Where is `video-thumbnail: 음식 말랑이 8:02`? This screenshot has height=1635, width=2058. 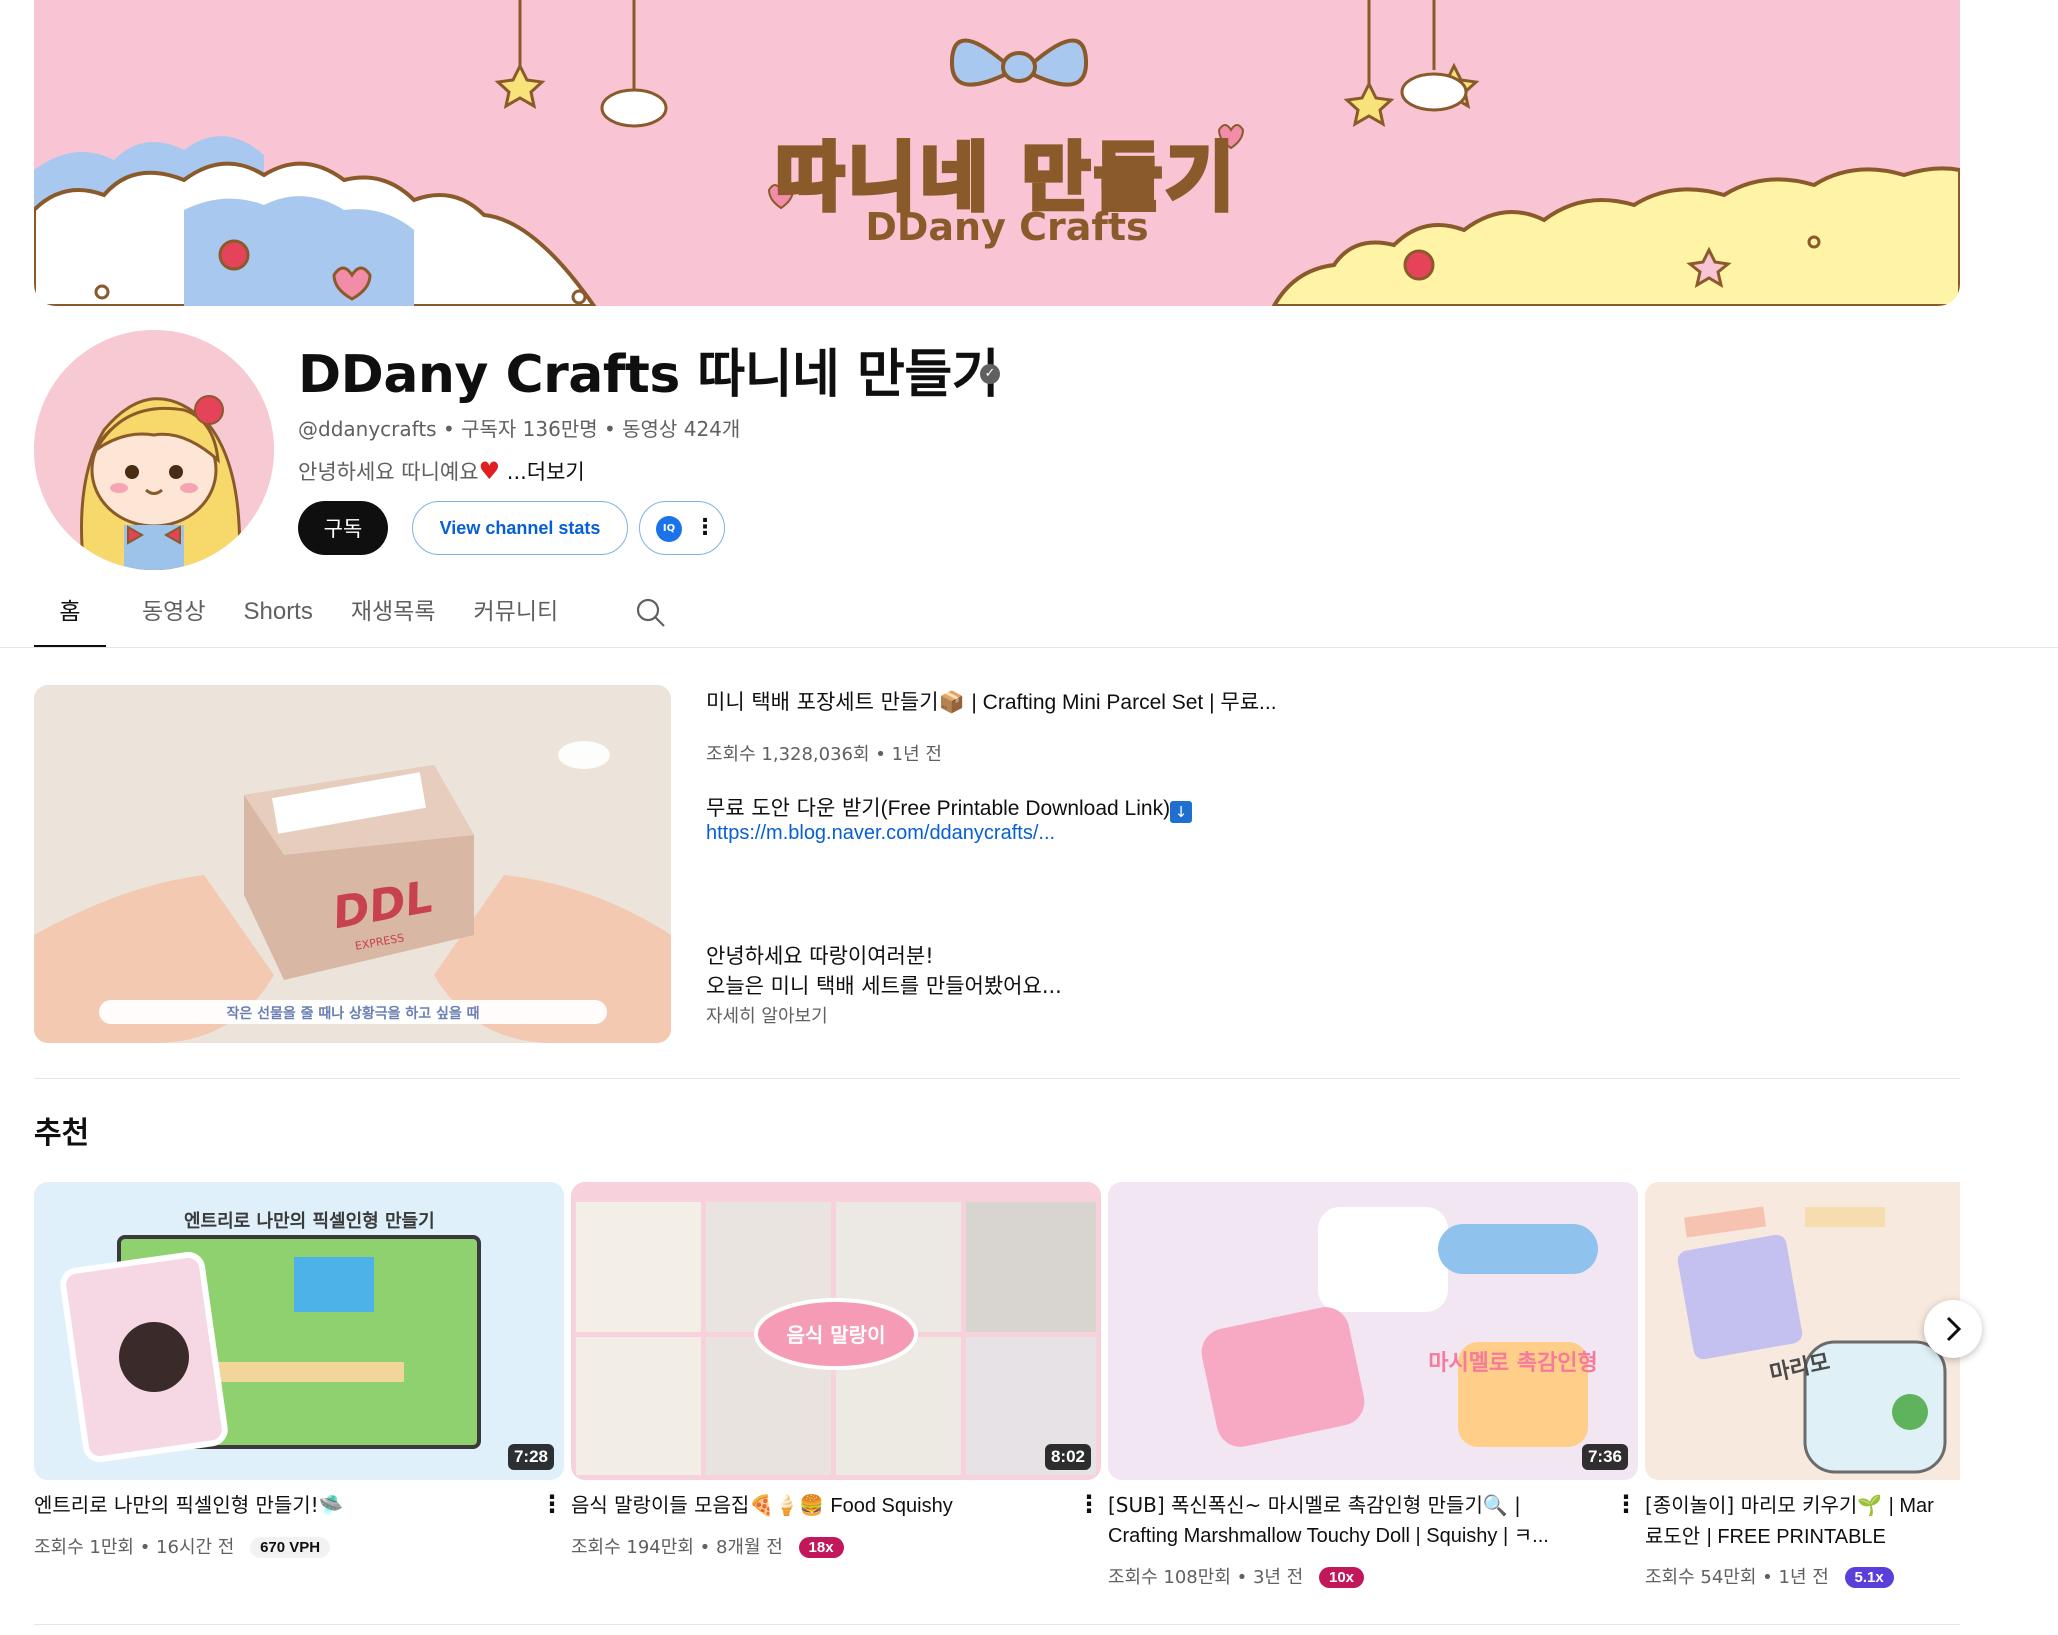
video-thumbnail: 음식 말랑이 8:02 is located at coordinates (836, 1331).